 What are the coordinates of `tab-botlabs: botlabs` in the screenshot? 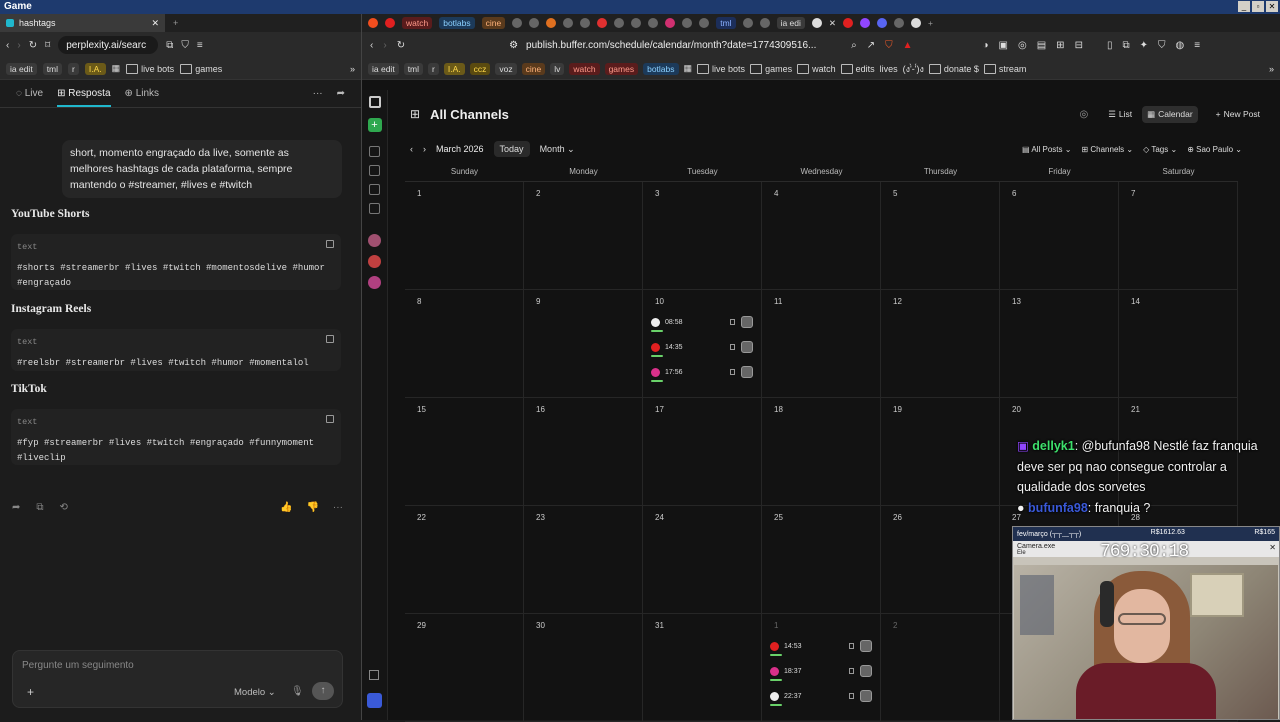 It's located at (457, 23).